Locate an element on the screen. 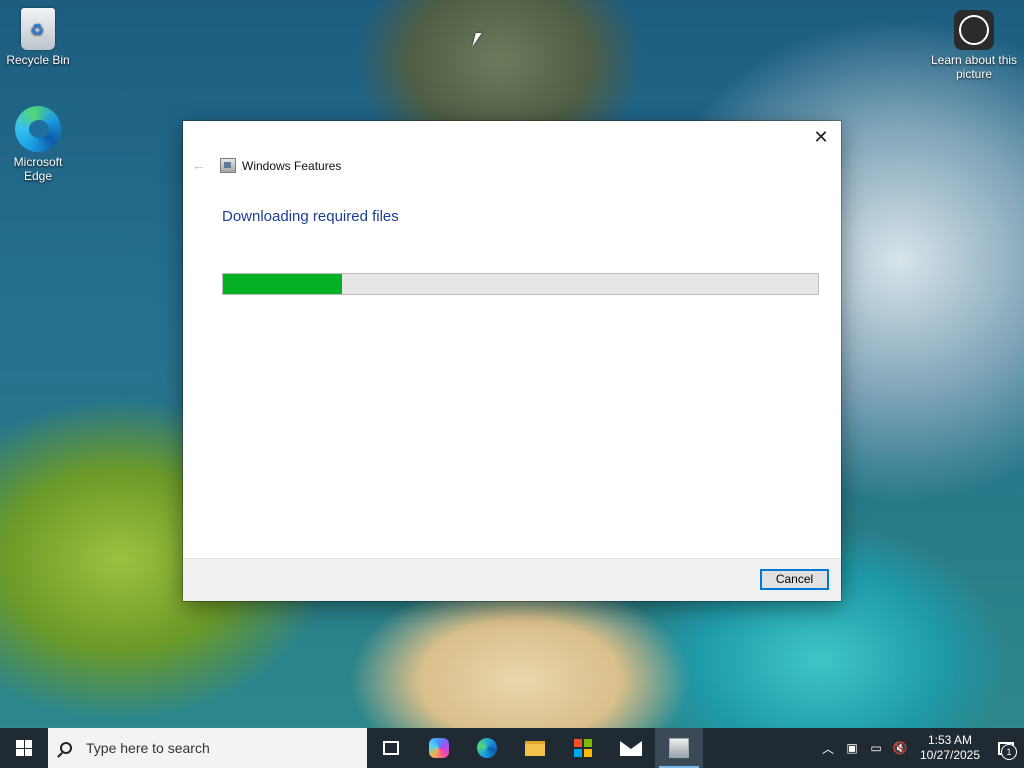 The width and height of the screenshot is (1024, 768). mail-button is located at coordinates (631, 748).